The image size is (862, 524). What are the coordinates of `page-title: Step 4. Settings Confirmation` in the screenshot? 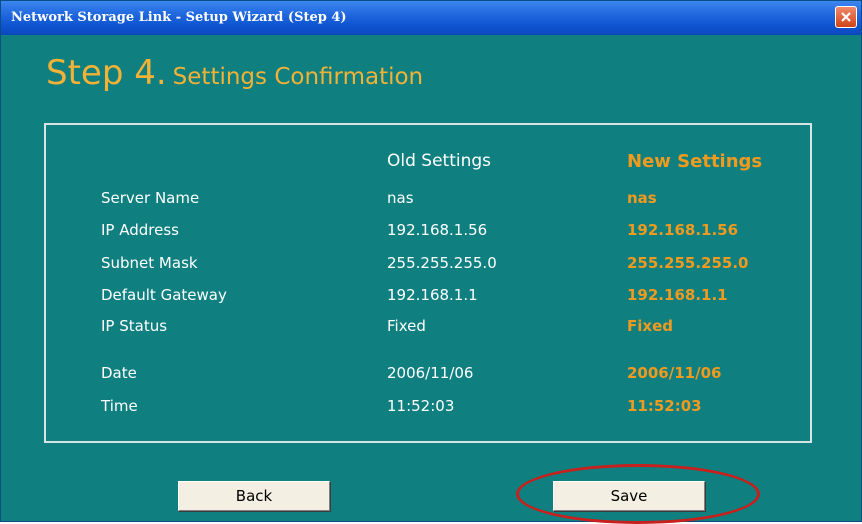 It's located at (234, 73).